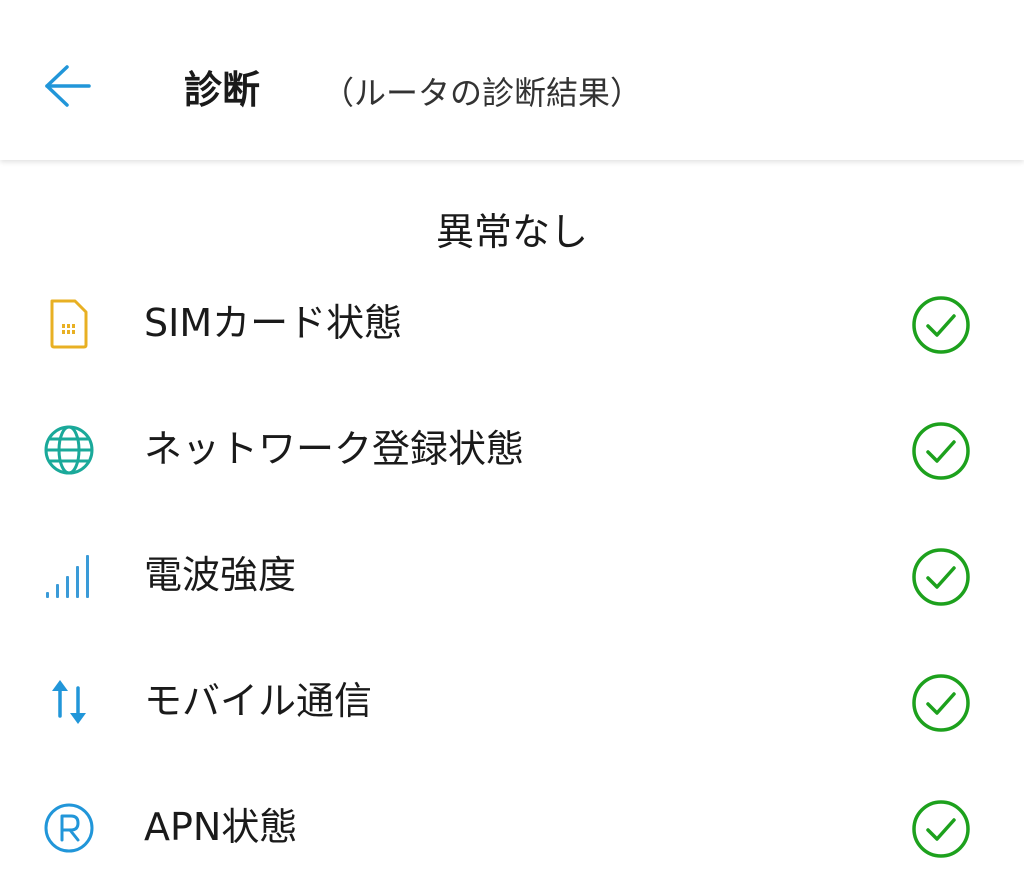 This screenshot has width=1024, height=878. I want to click on status-item-mobile-data: モバイル通信, so click(512, 701).